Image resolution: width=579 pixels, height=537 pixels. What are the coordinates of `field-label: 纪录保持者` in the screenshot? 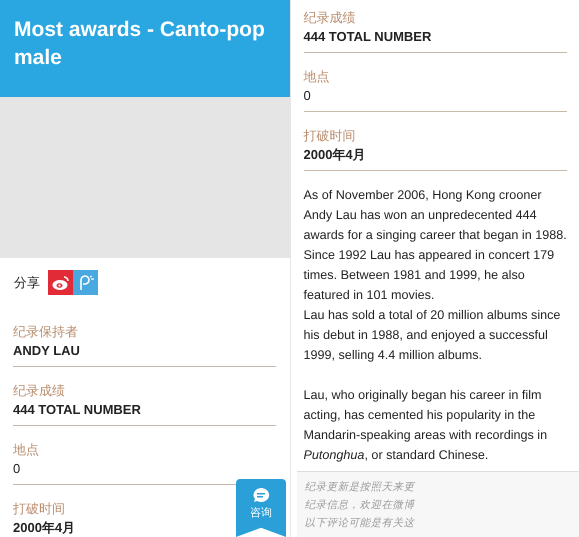 It's located at (45, 332).